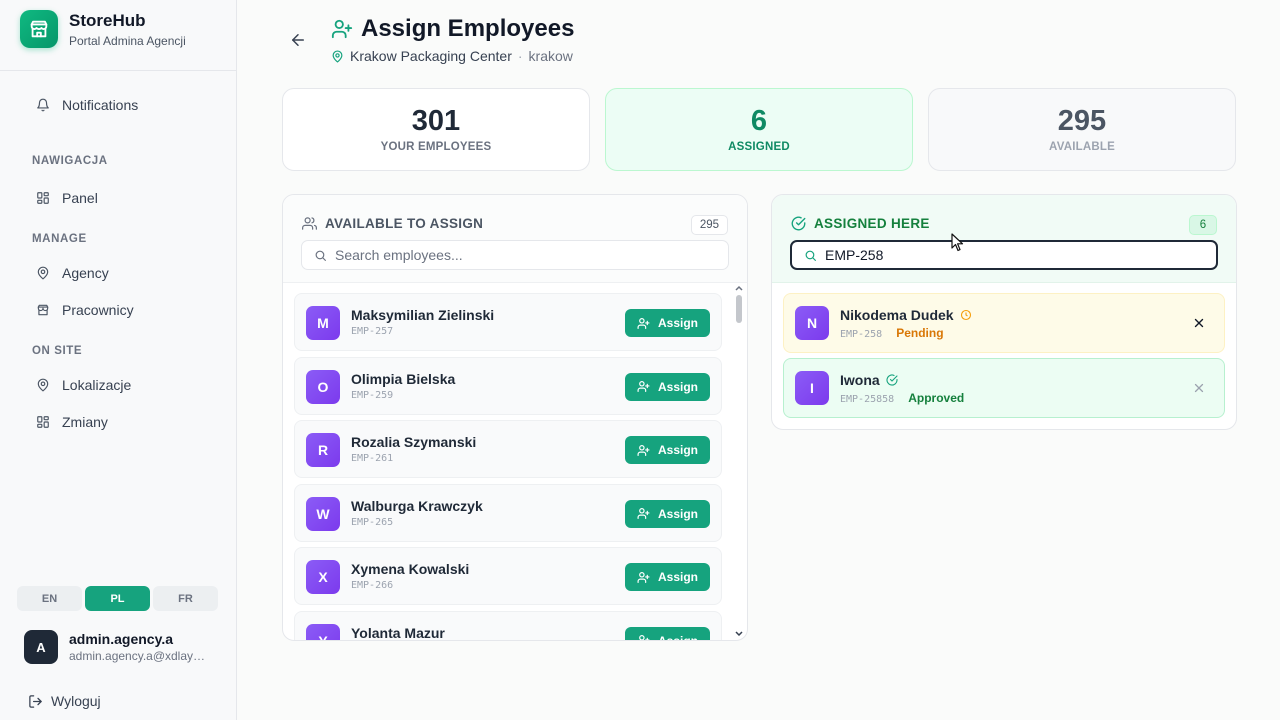 This screenshot has height=720, width=1280. I want to click on logout-button: Wyloguj, so click(64, 701).